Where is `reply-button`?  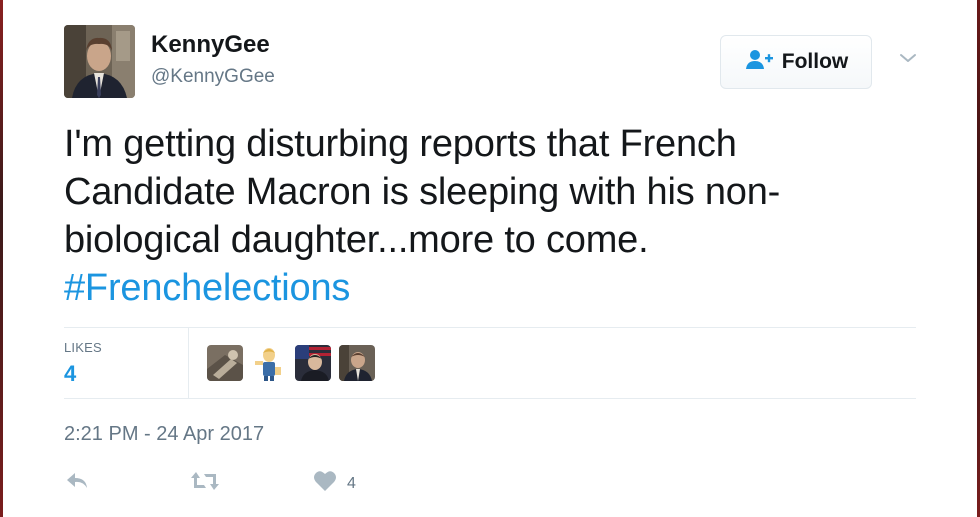 reply-button is located at coordinates (77, 483).